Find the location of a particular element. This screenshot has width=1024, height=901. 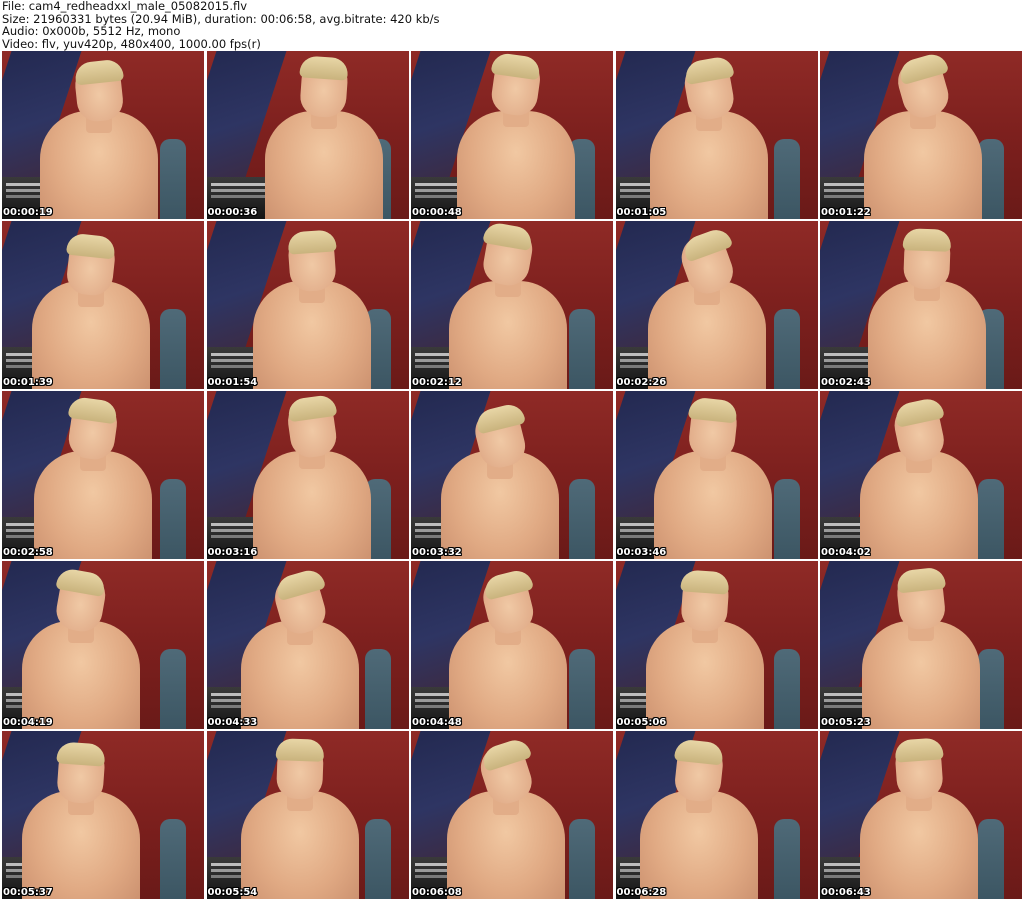

thumbnail-frame: 00:06:43 is located at coordinates (921, 815).